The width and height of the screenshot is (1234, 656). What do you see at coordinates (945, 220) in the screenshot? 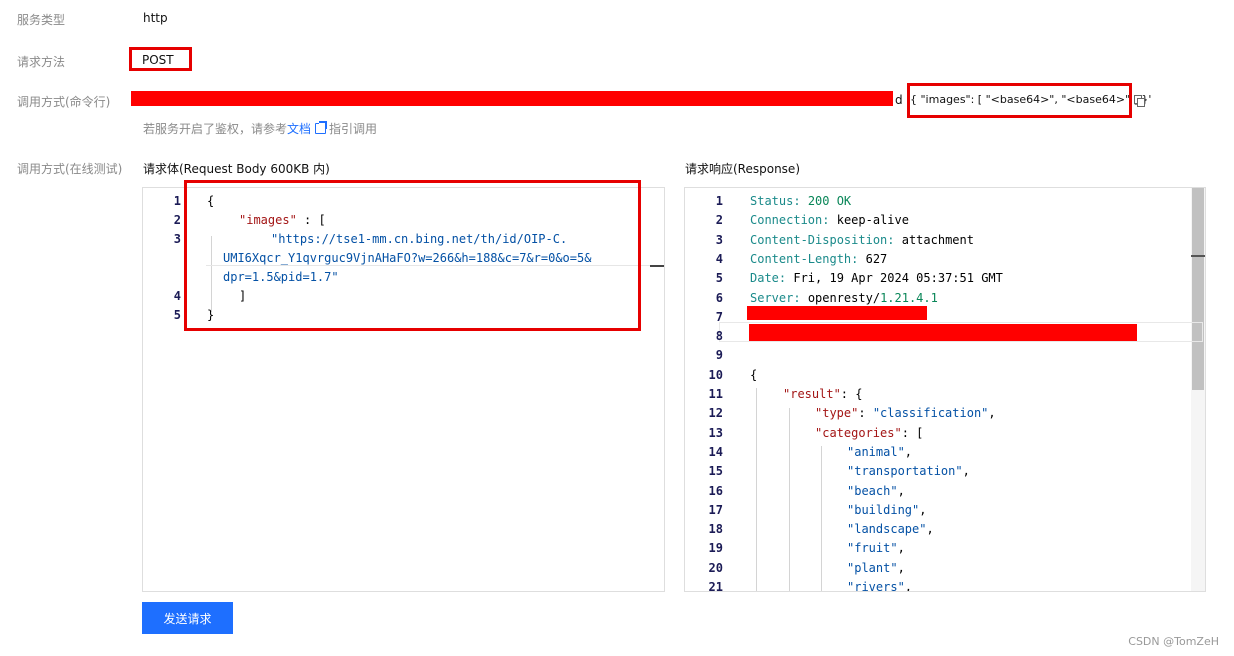
I see `code-line: 2 Connection: keep-alive` at bounding box center [945, 220].